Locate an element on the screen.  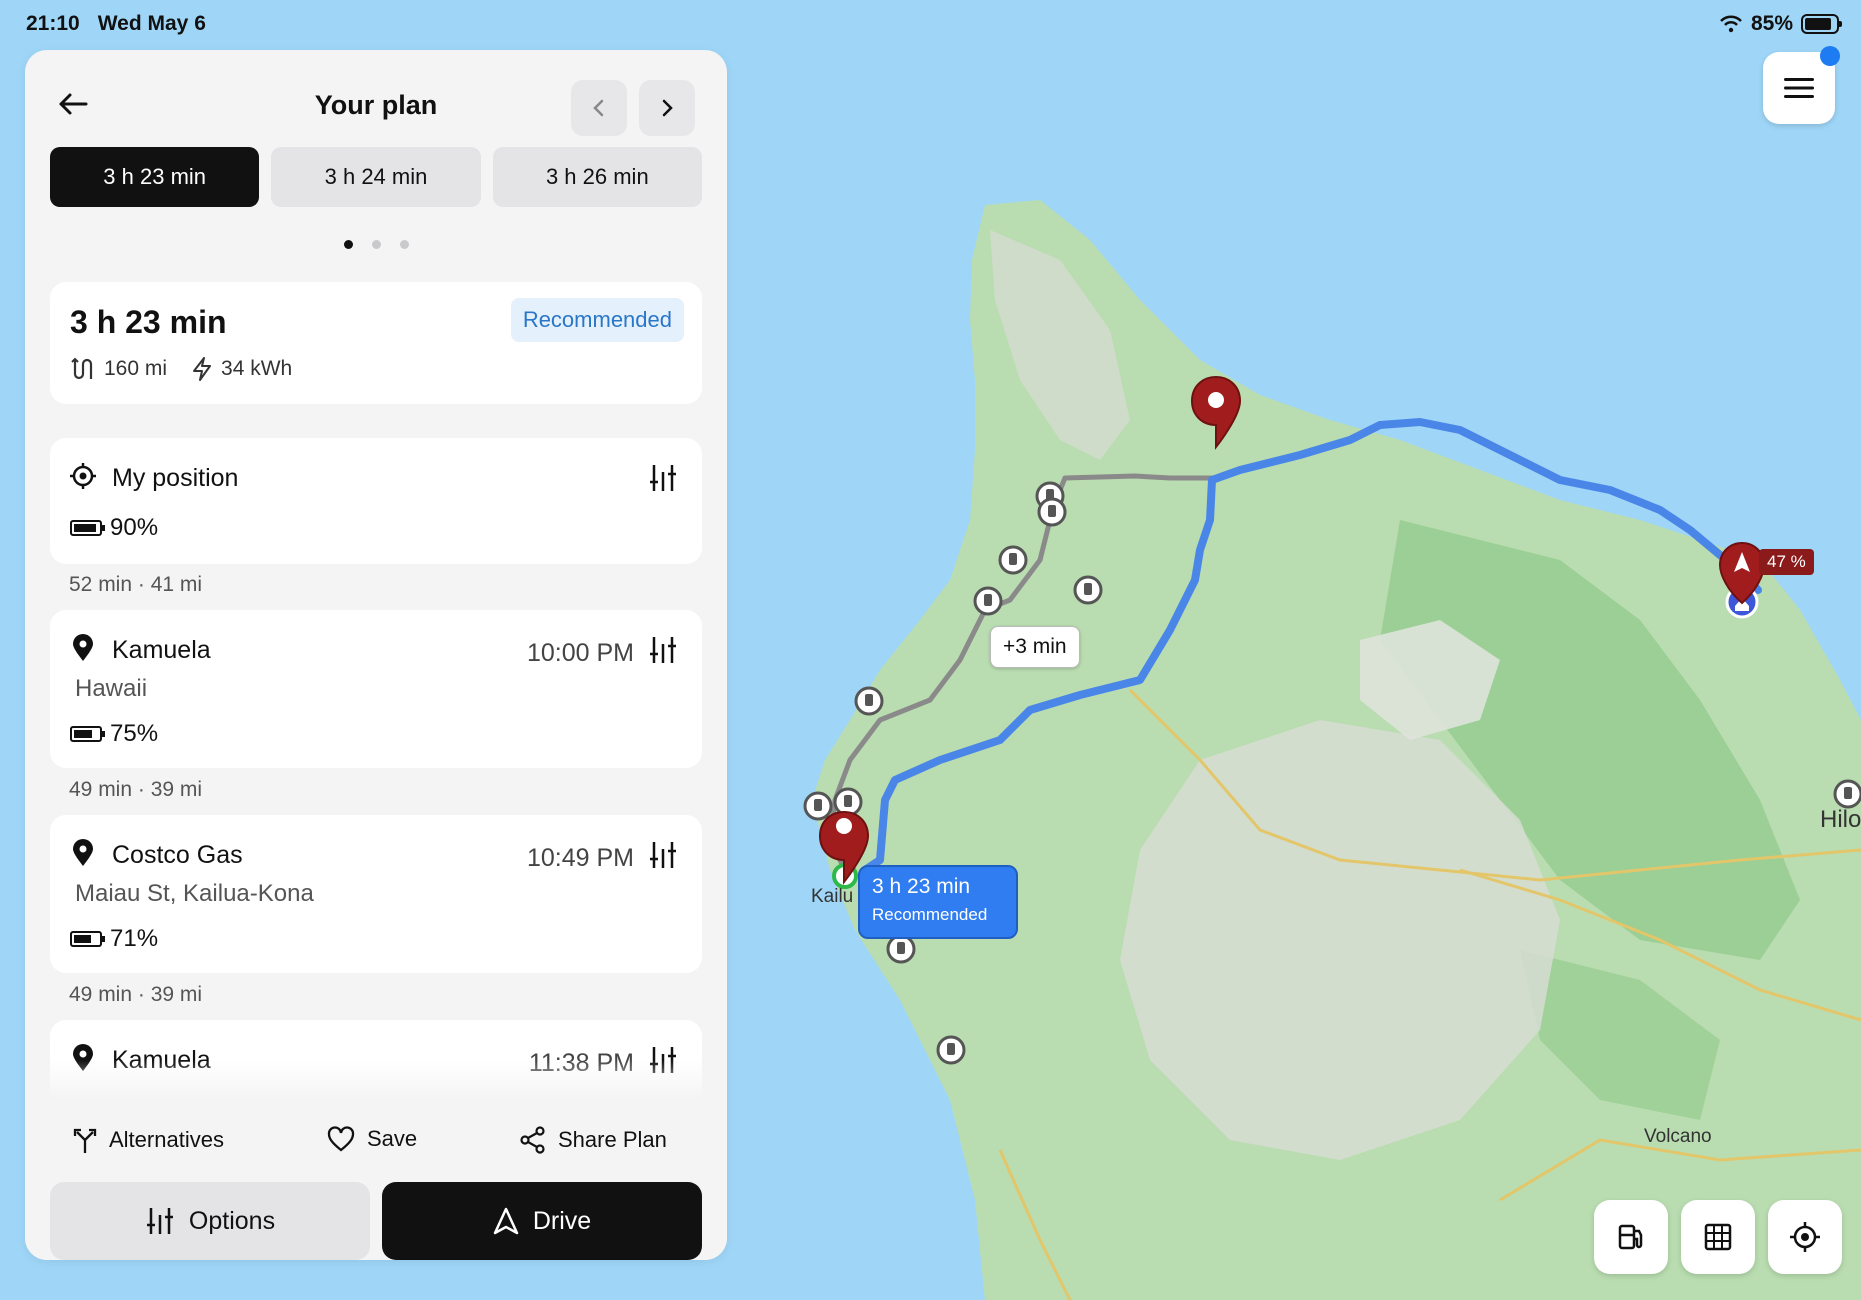
stop-name: My position is located at coordinates (175, 478).